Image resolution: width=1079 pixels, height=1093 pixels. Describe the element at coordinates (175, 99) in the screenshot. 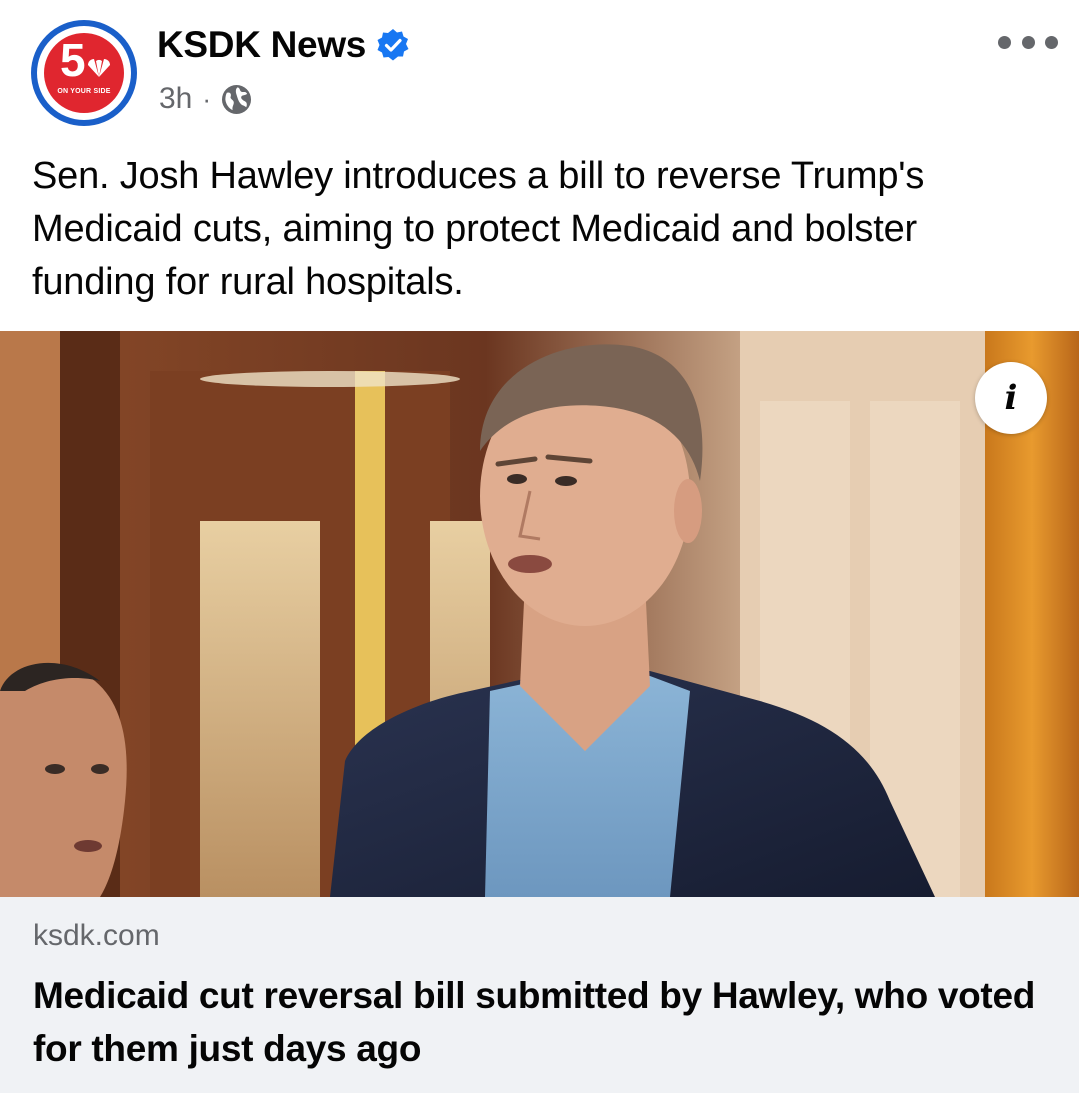

I see `post-timestamp: 3h` at that location.